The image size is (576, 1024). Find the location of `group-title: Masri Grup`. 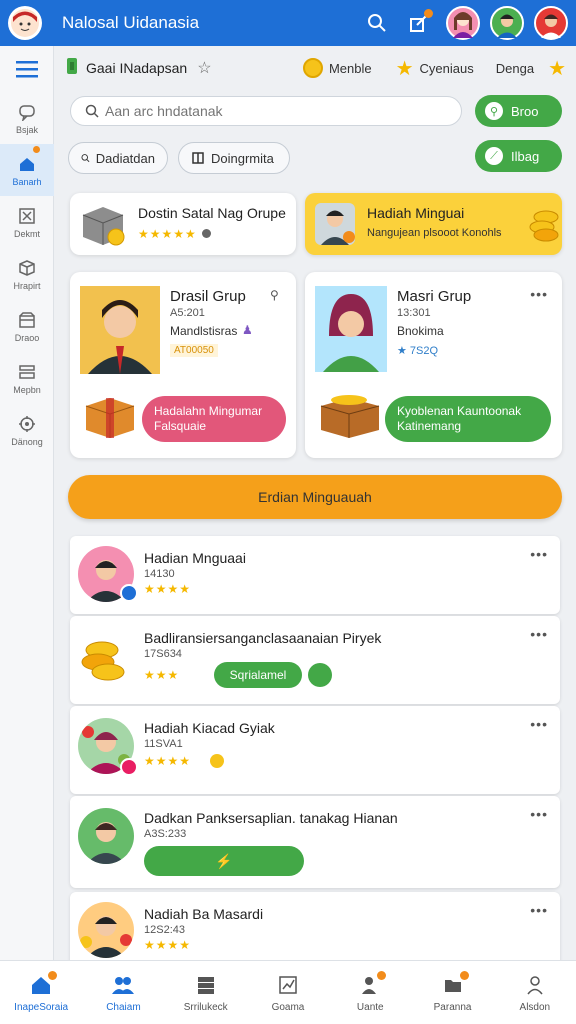

group-title: Masri Grup is located at coordinates (434, 296).